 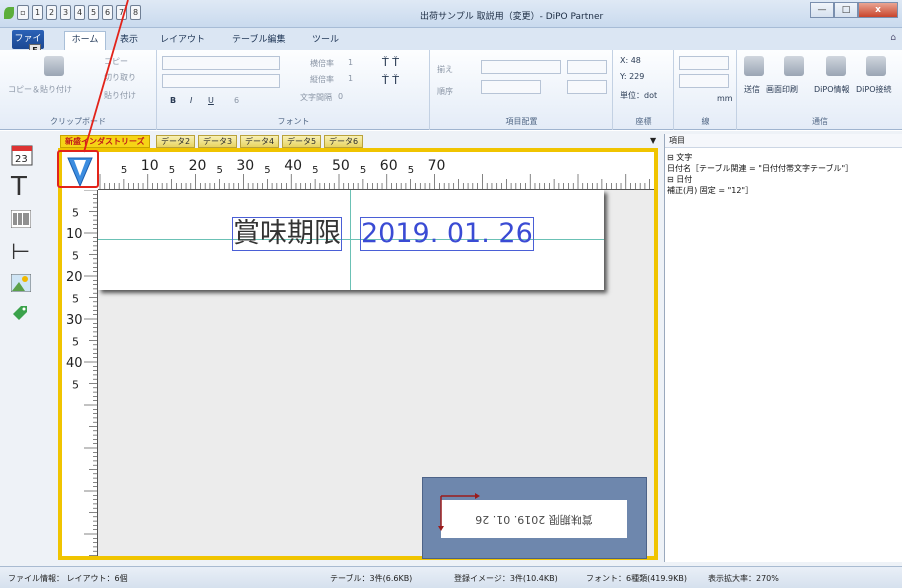 What do you see at coordinates (80, 373) in the screenshot?
I see `vertical-ruler: 5 10 5 20 5 30 5 40 5` at bounding box center [80, 373].